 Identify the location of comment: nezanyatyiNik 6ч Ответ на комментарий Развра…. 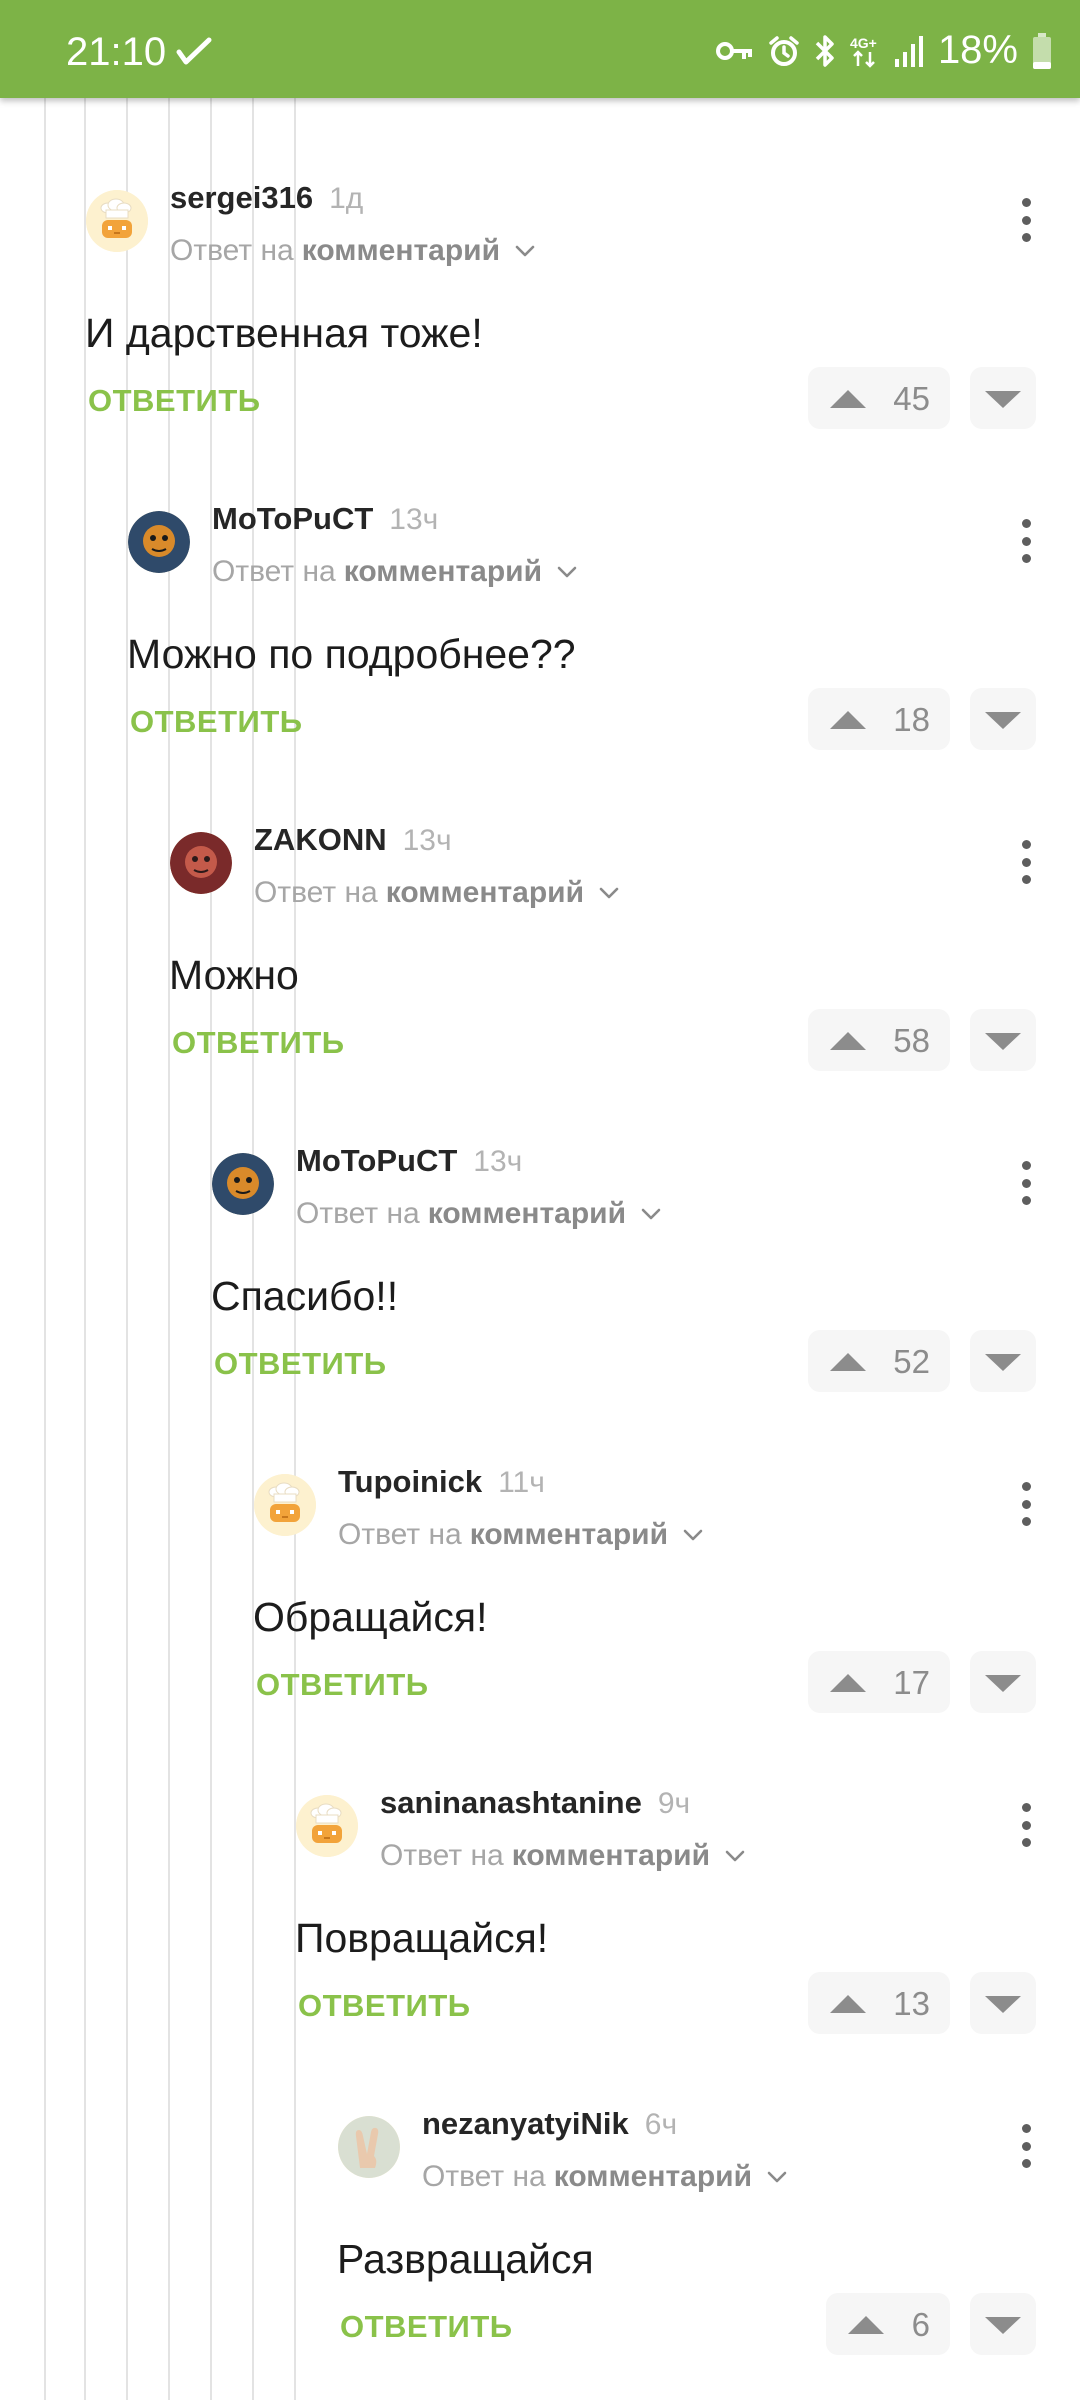
(540, 2189).